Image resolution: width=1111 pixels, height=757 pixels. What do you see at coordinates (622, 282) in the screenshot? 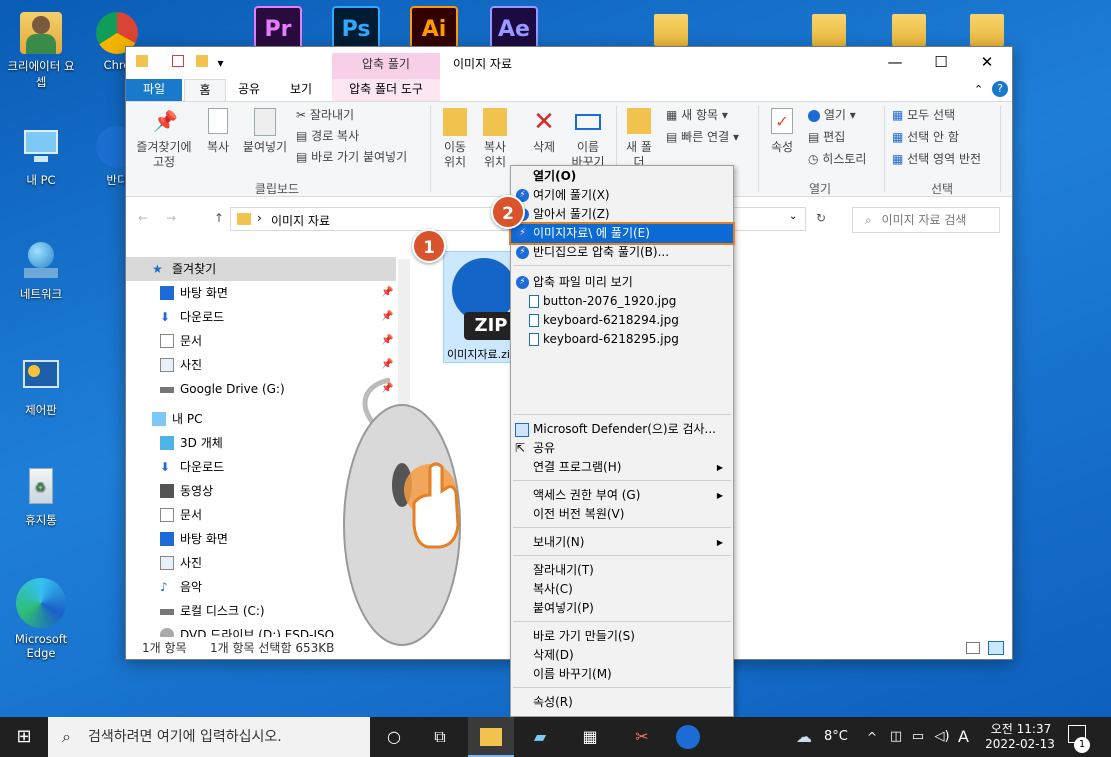
I see `menu-item-preview-archive: ⚡ 압축 파일 미리 보기` at bounding box center [622, 282].